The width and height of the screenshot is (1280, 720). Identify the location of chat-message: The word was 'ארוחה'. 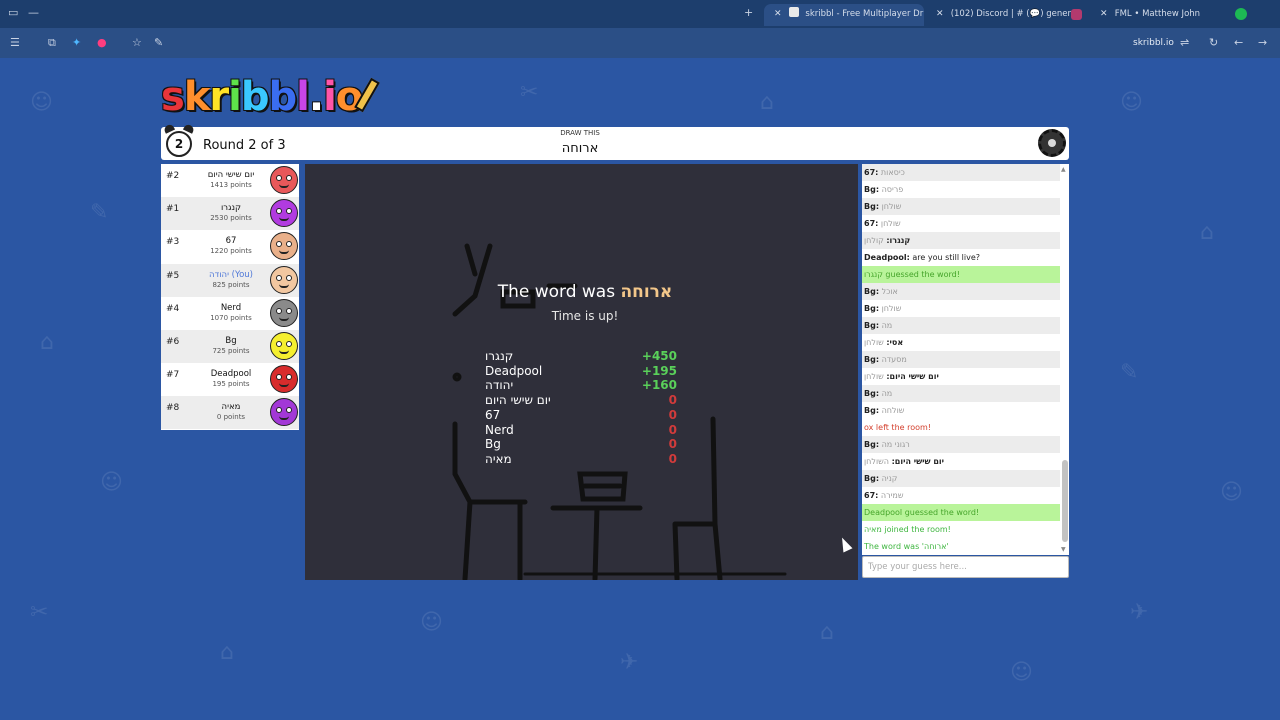
(961, 546).